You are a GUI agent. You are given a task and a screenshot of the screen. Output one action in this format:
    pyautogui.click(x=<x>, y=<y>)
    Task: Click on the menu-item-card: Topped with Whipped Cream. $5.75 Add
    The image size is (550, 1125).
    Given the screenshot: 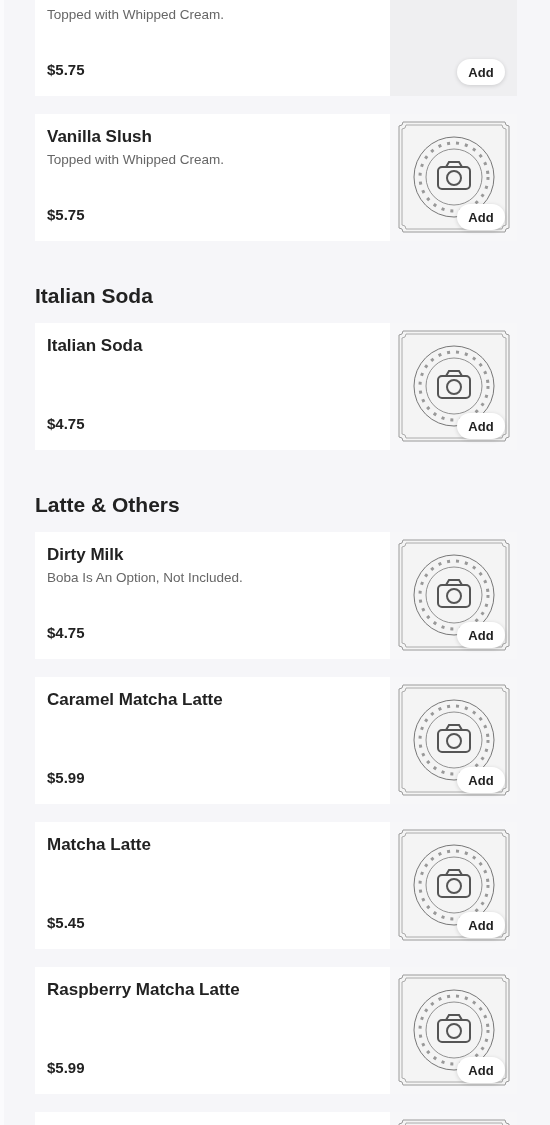 What is the action you would take?
    pyautogui.click(x=276, y=48)
    